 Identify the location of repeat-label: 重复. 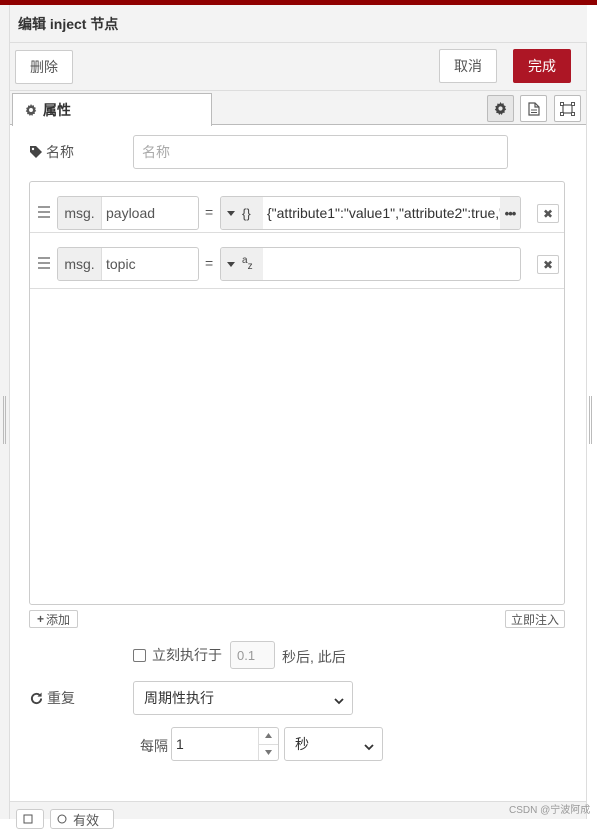
(52, 698).